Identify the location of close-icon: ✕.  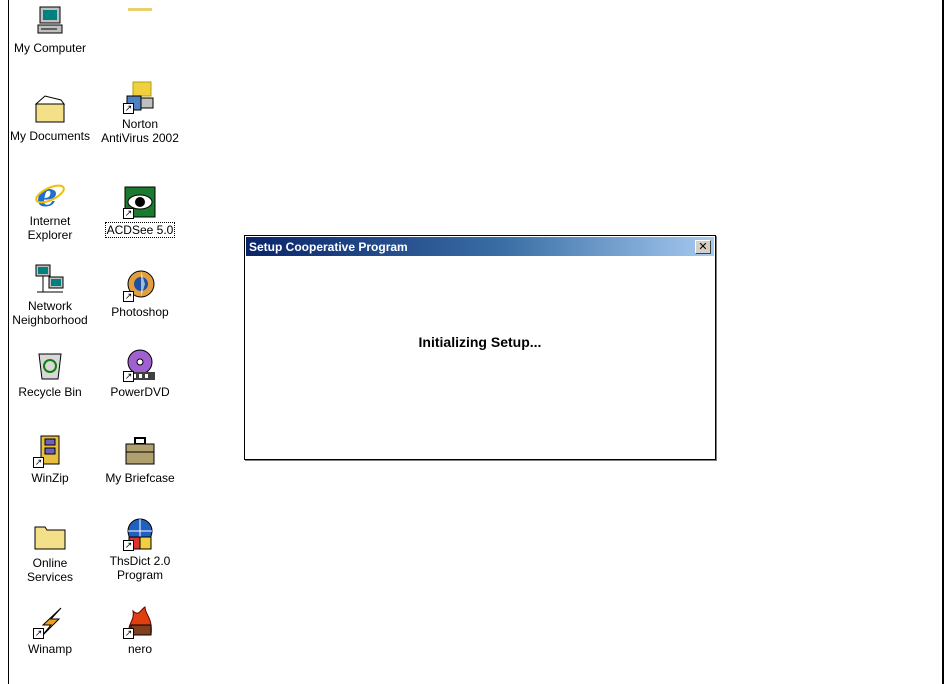
(703, 246).